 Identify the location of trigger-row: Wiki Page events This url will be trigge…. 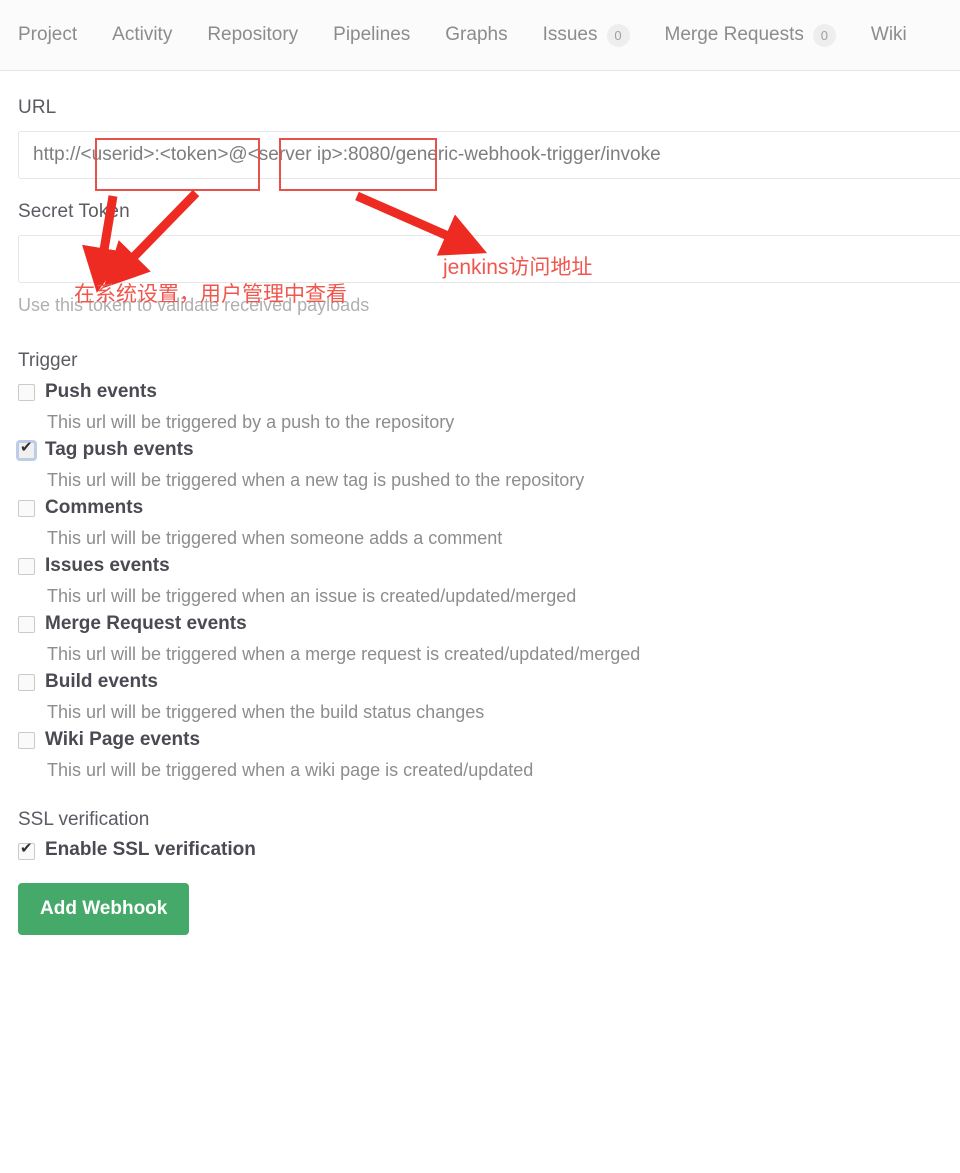
(489, 755).